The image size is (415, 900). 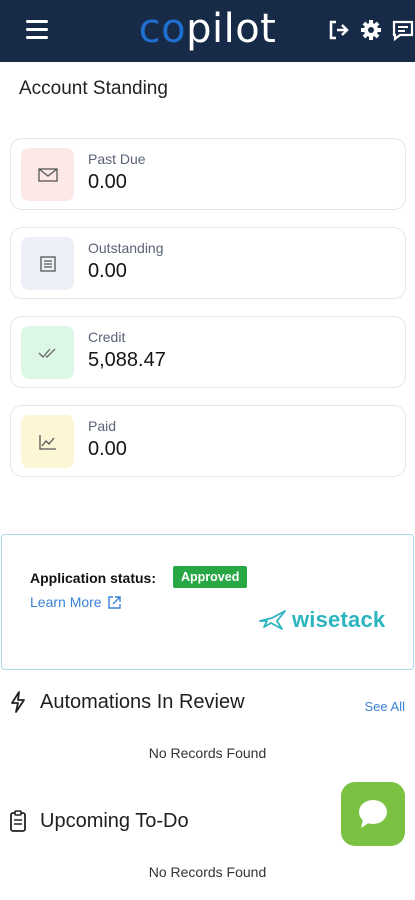 I want to click on wisetack-brand: wisetack, so click(x=339, y=619).